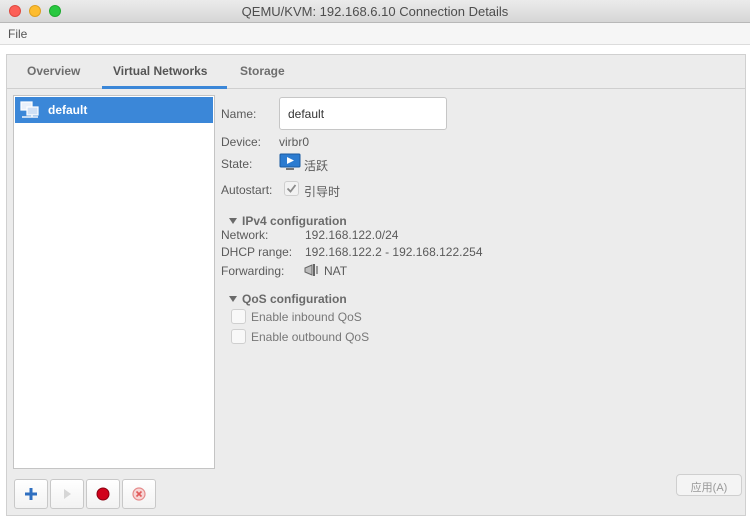 The width and height of the screenshot is (750, 522). What do you see at coordinates (160, 71) in the screenshot?
I see `tab-virtual-networks: Virtual Networks` at bounding box center [160, 71].